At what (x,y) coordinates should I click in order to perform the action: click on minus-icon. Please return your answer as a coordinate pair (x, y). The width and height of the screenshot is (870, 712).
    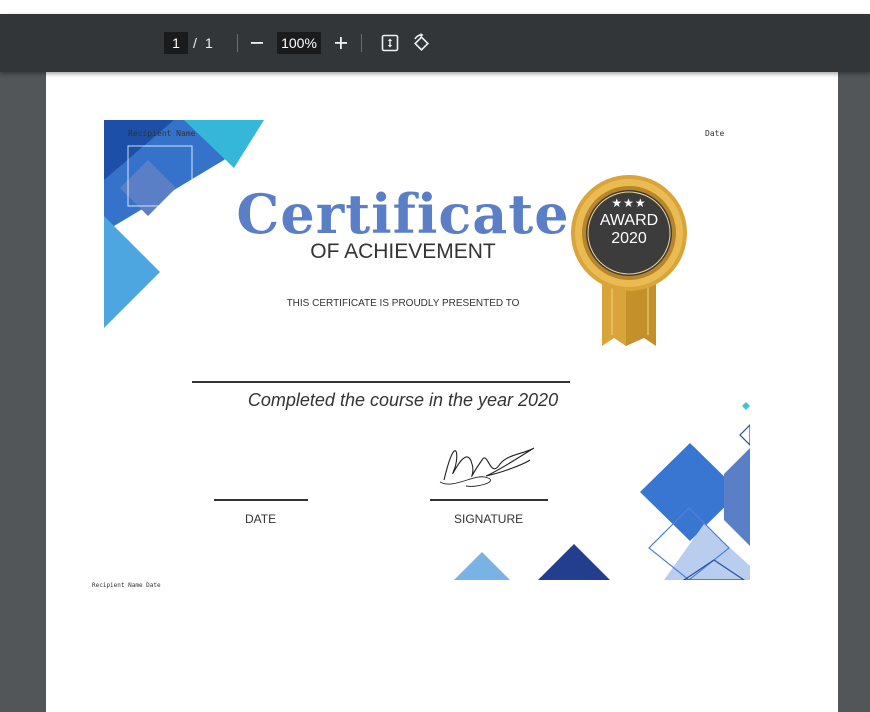
    Looking at the image, I should click on (257, 43).